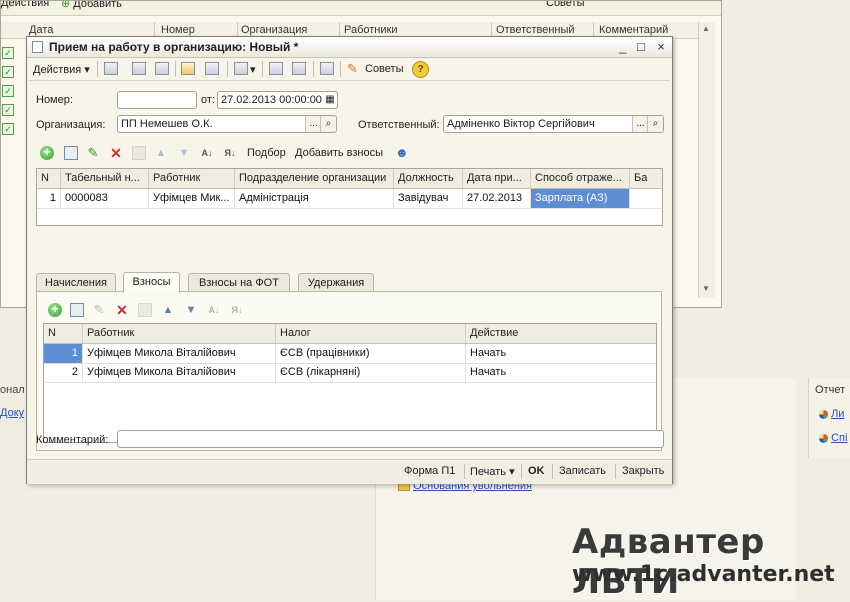  I want to click on col-ba: Ба, so click(646, 178).